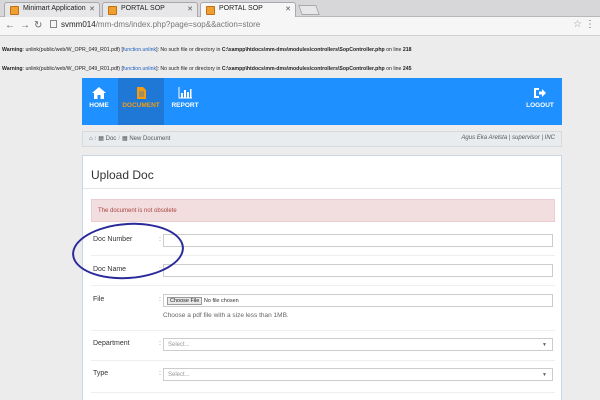  What do you see at coordinates (99, 299) in the screenshot?
I see `field-label: File` at bounding box center [99, 299].